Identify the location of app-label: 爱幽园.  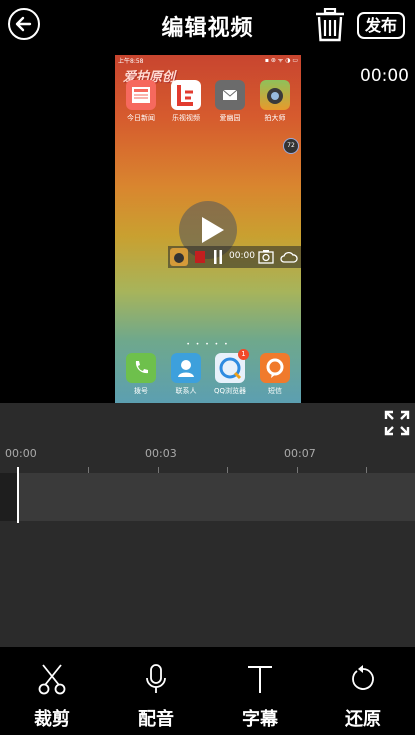
(230, 118).